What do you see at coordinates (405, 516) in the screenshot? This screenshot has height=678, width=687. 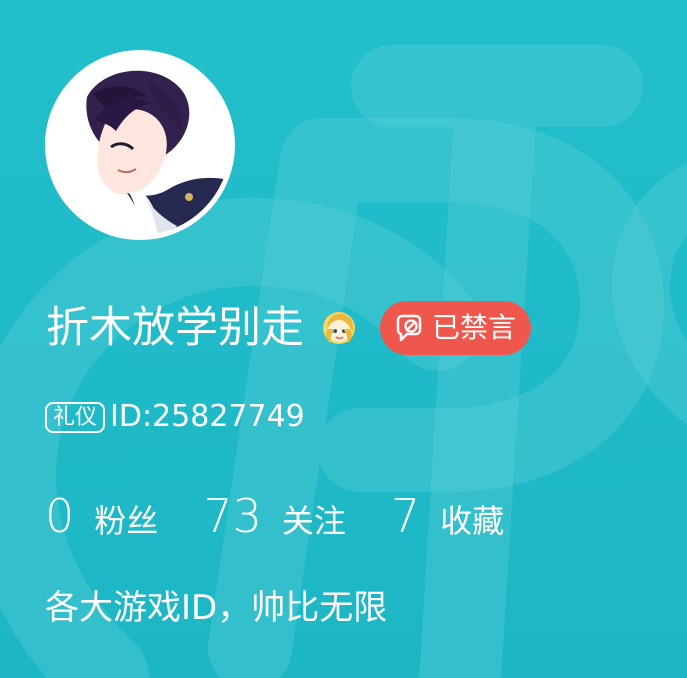 I see `favorites-count: 7` at bounding box center [405, 516].